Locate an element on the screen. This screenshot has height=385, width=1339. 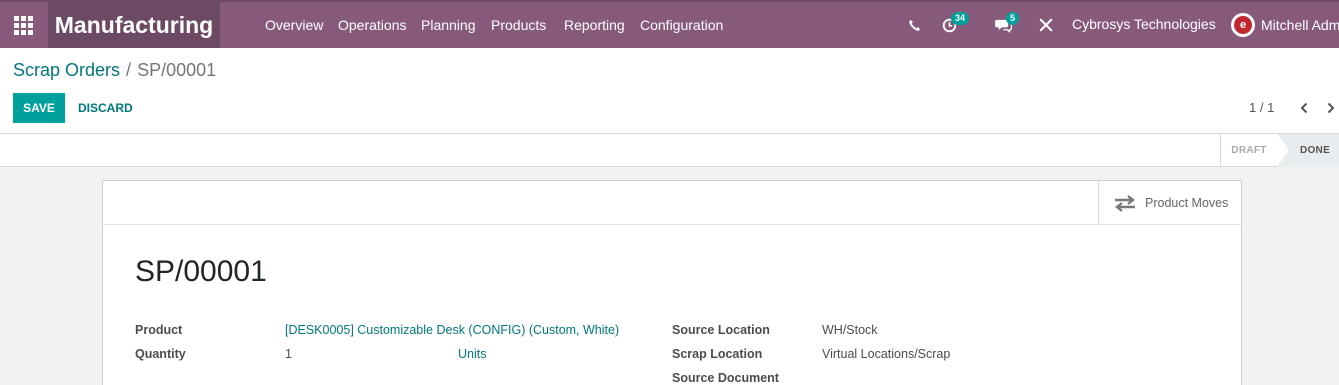
record-title: SP/00001 is located at coordinates (201, 271).